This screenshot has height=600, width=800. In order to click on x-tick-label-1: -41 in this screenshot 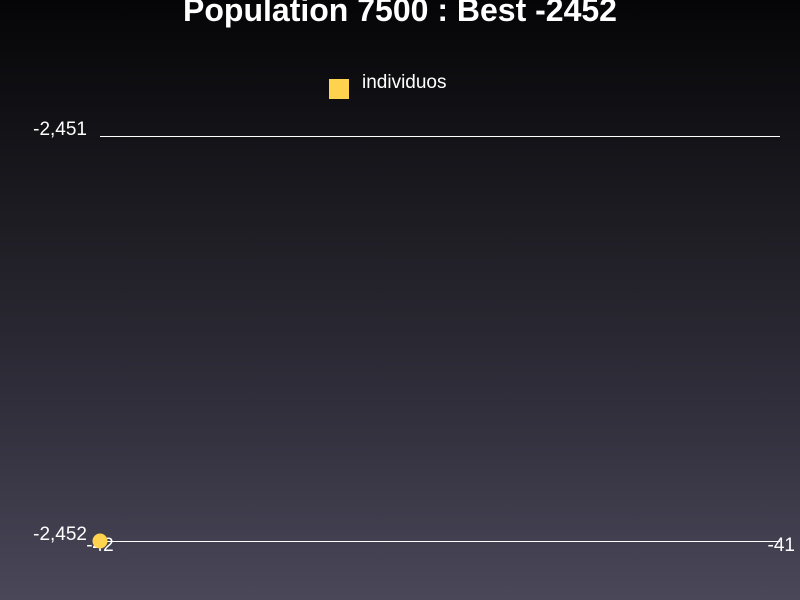, I will do `click(781, 545)`.